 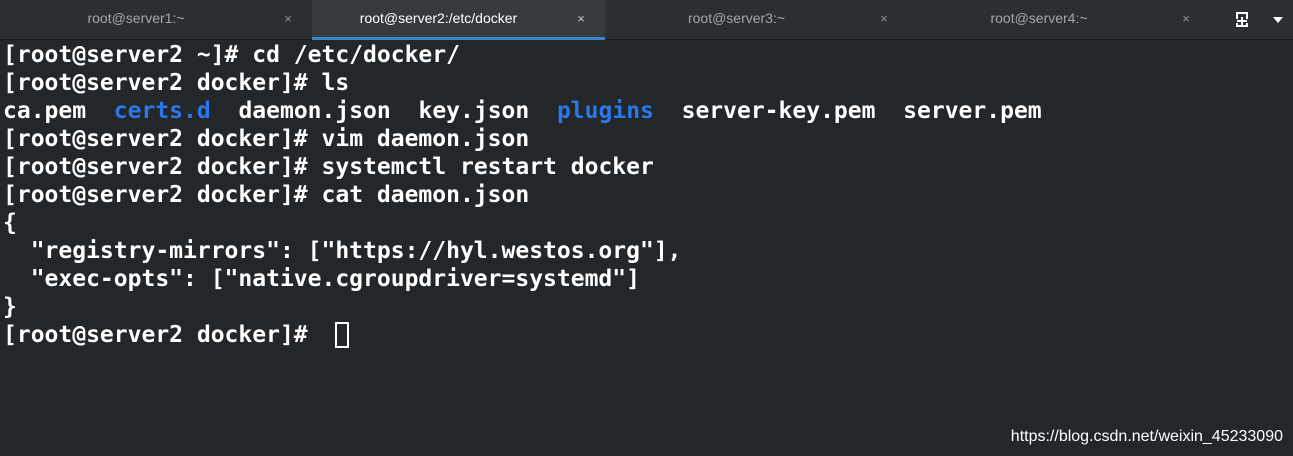 I want to click on file-entry: server-key.pem, so click(x=778, y=111).